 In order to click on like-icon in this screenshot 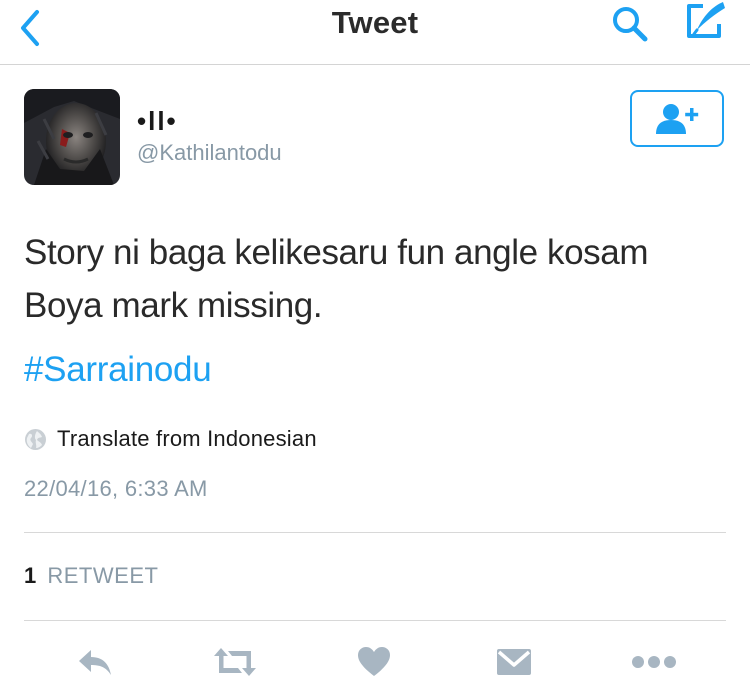, I will do `click(374, 661)`.